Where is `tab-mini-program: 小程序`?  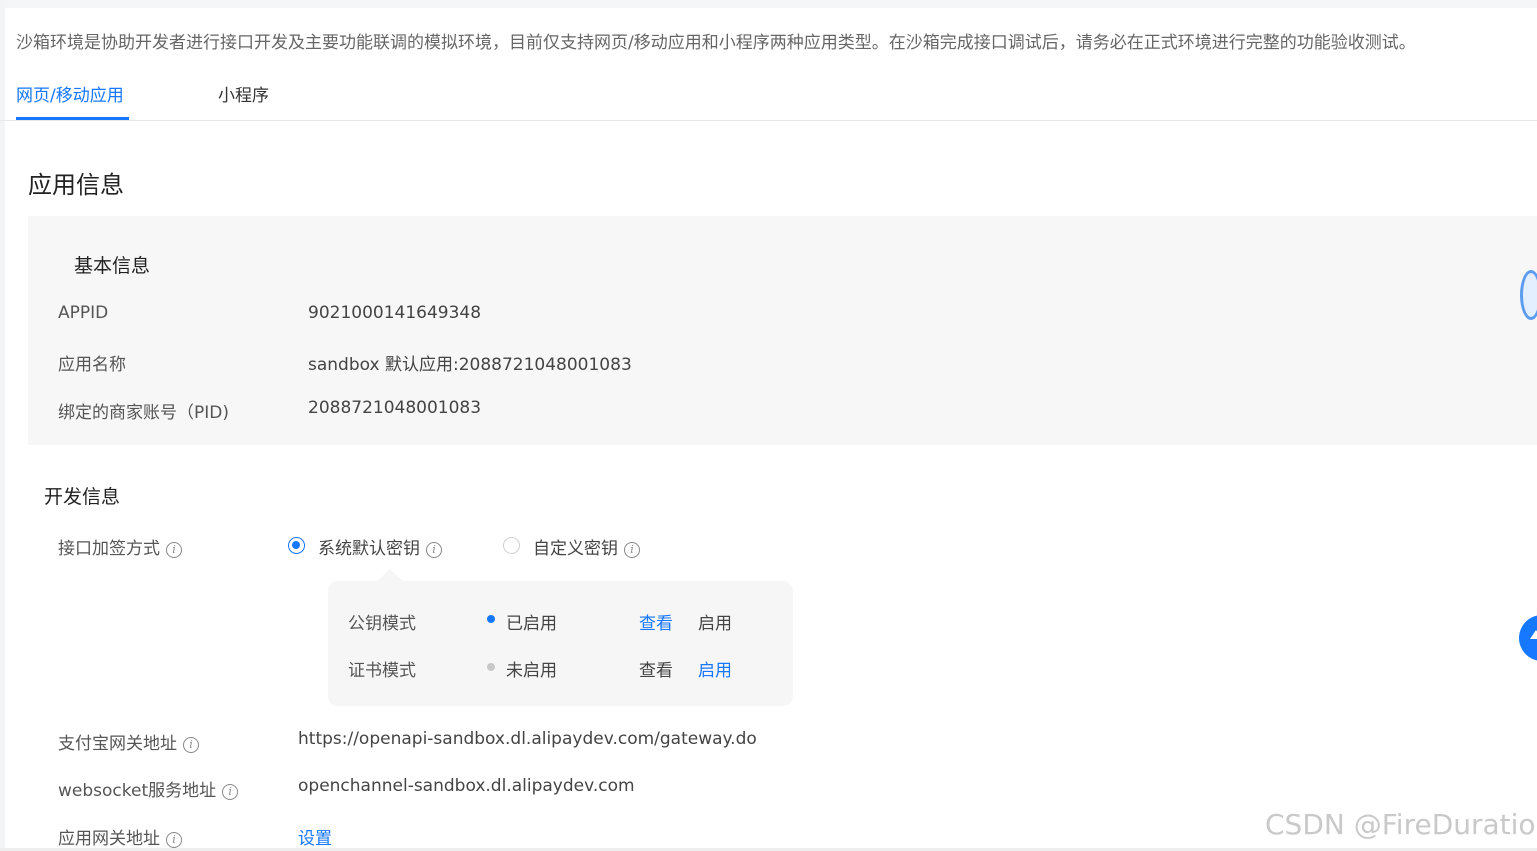 tab-mini-program: 小程序 is located at coordinates (243, 93).